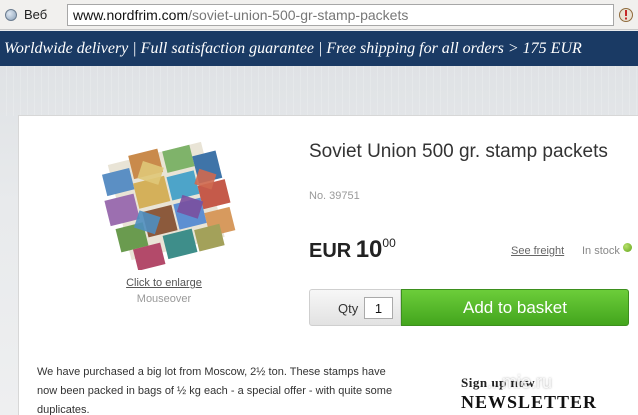 This screenshot has height=415, width=638. I want to click on globe-icon, so click(11, 14).